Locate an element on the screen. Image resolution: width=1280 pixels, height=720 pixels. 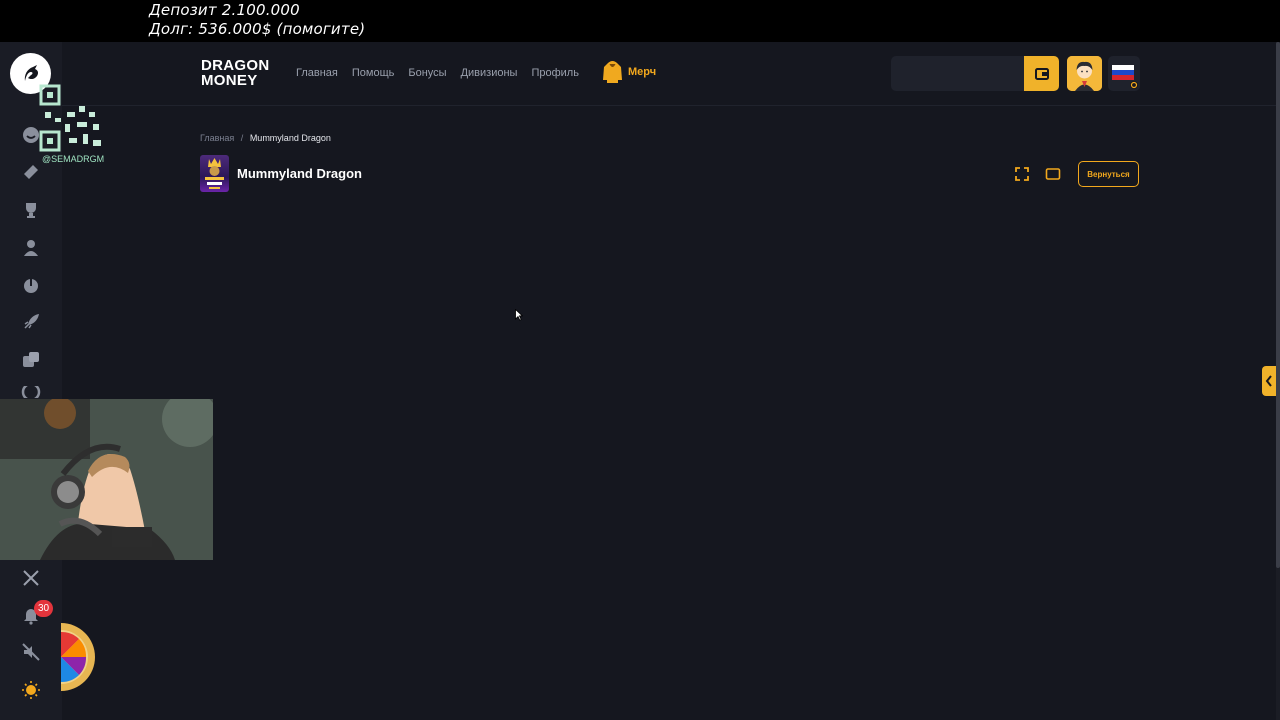
rocket-icon is located at coordinates (31, 322).